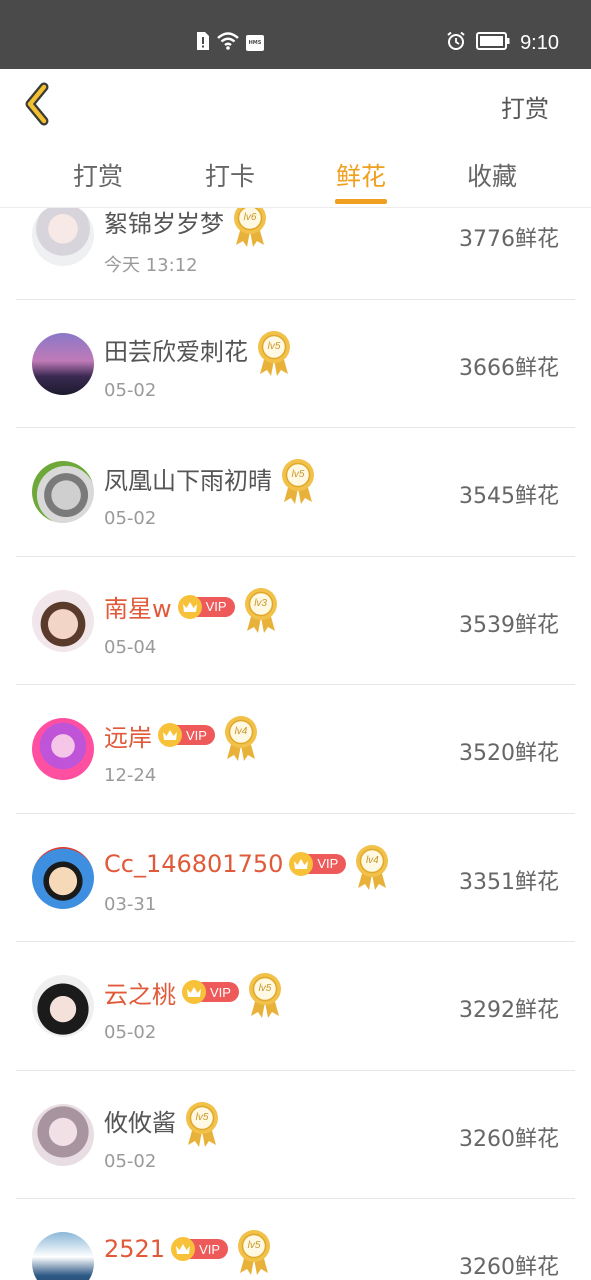 The image size is (591, 1280). What do you see at coordinates (176, 349) in the screenshot?
I see `user-name: 田芸欣爱刺花` at bounding box center [176, 349].